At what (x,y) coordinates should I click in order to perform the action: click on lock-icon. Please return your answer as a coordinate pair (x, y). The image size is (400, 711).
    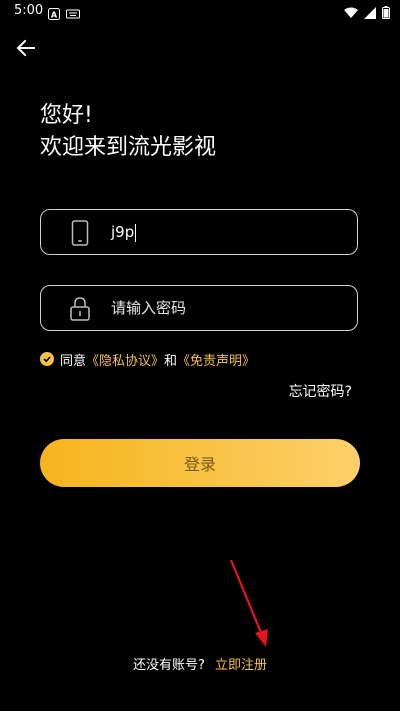
    Looking at the image, I should click on (80, 309).